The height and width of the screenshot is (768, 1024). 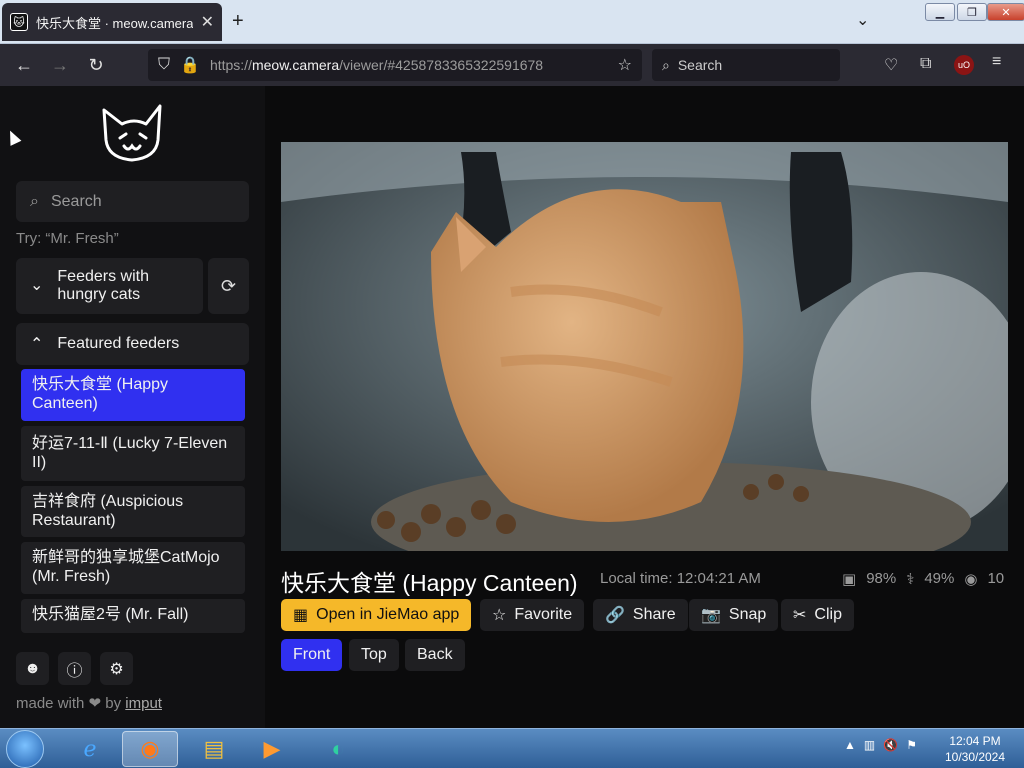 What do you see at coordinates (272, 749) in the screenshot?
I see `media-player-icon: ▶` at bounding box center [272, 749].